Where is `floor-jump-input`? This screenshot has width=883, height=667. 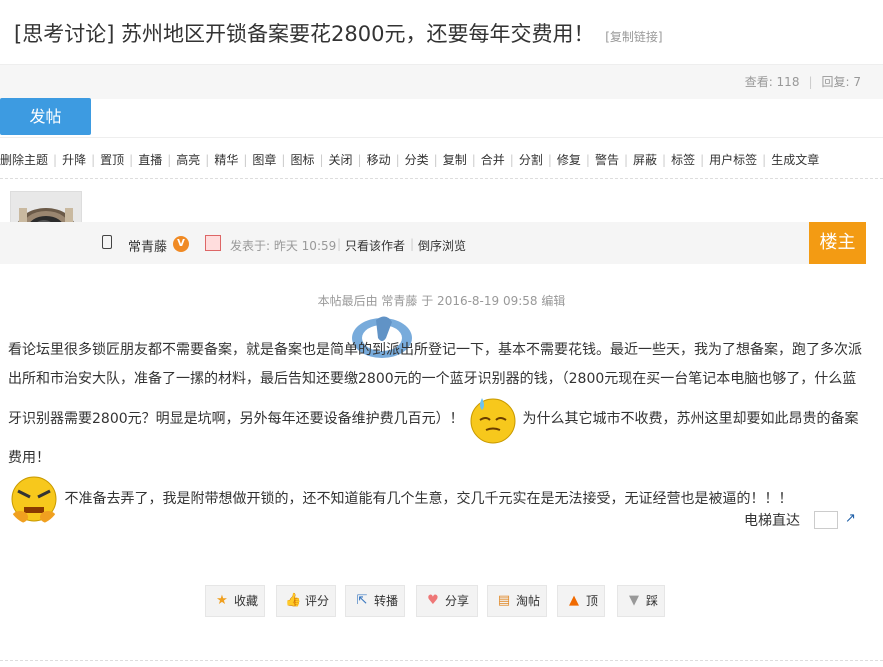 floor-jump-input is located at coordinates (826, 520).